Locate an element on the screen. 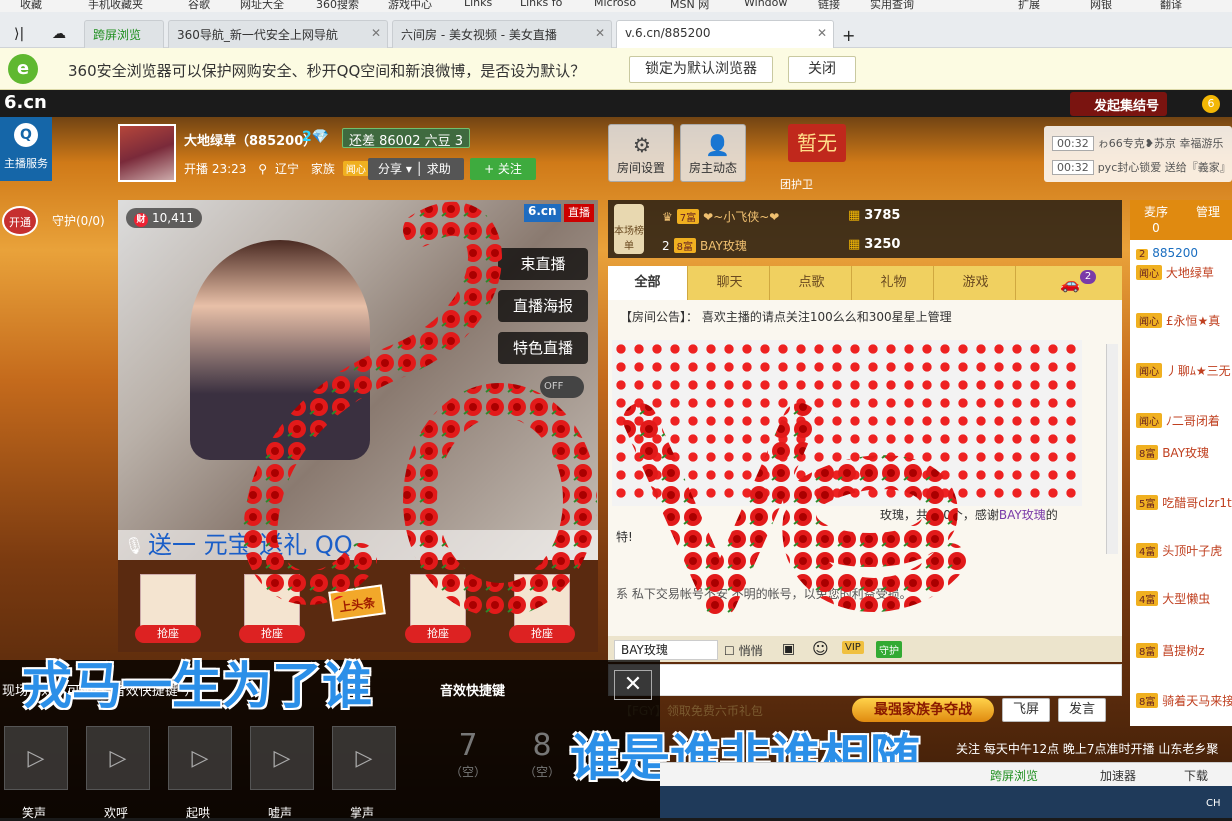 Image resolution: width=1232 pixels, height=821 pixels. guard-icon: 守护 is located at coordinates (889, 649).